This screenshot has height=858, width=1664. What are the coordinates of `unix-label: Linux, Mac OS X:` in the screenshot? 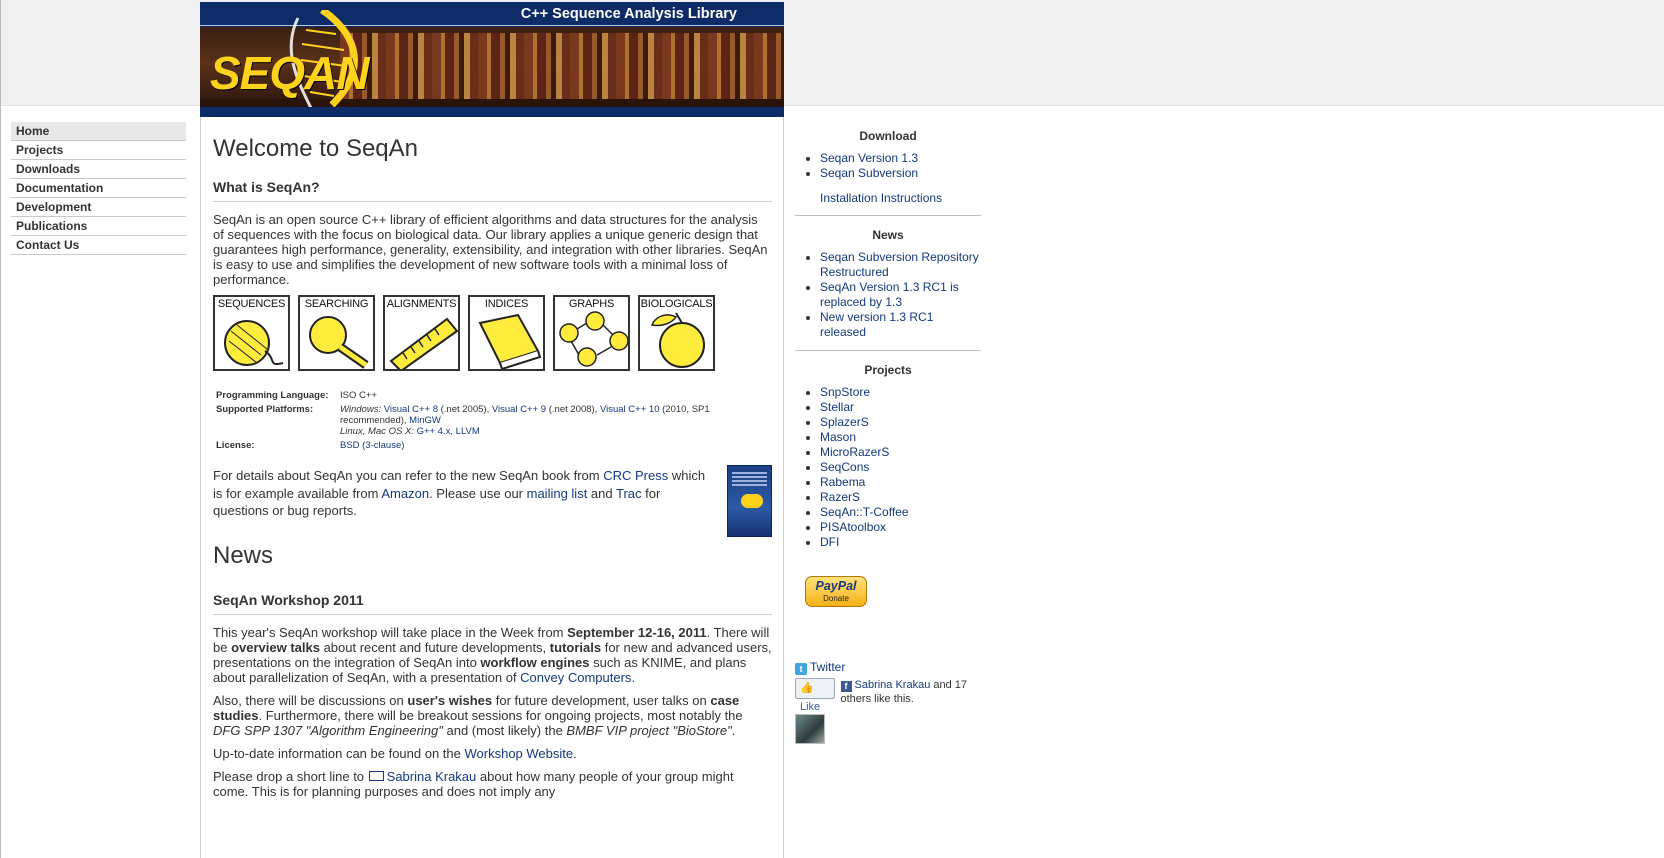 It's located at (377, 431).